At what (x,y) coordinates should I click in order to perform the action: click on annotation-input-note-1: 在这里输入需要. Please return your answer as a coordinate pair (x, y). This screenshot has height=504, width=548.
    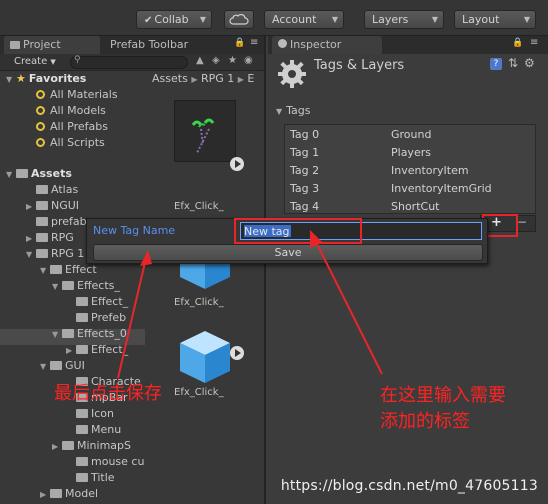
    Looking at the image, I should click on (443, 395).